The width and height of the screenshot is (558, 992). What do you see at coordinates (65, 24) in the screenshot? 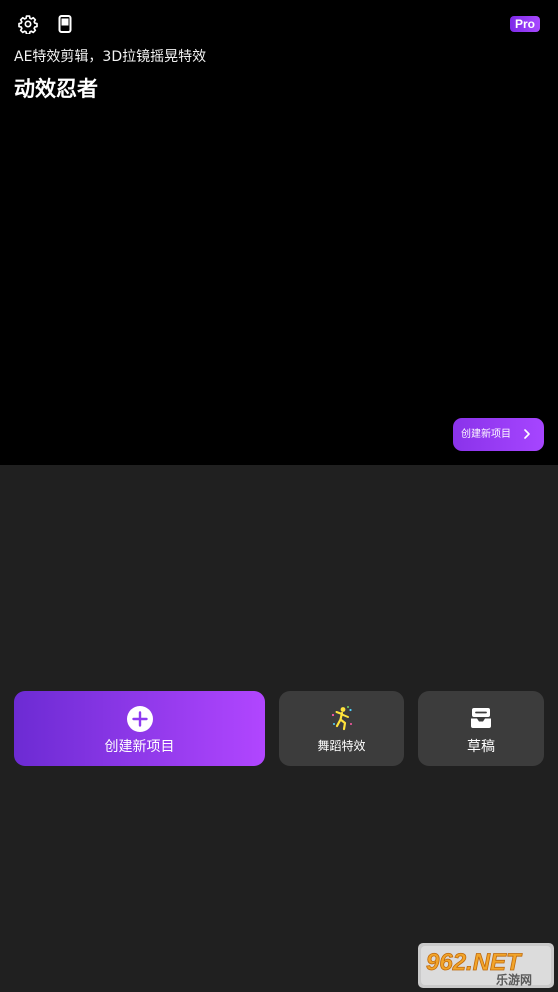
I see `phone-icon` at bounding box center [65, 24].